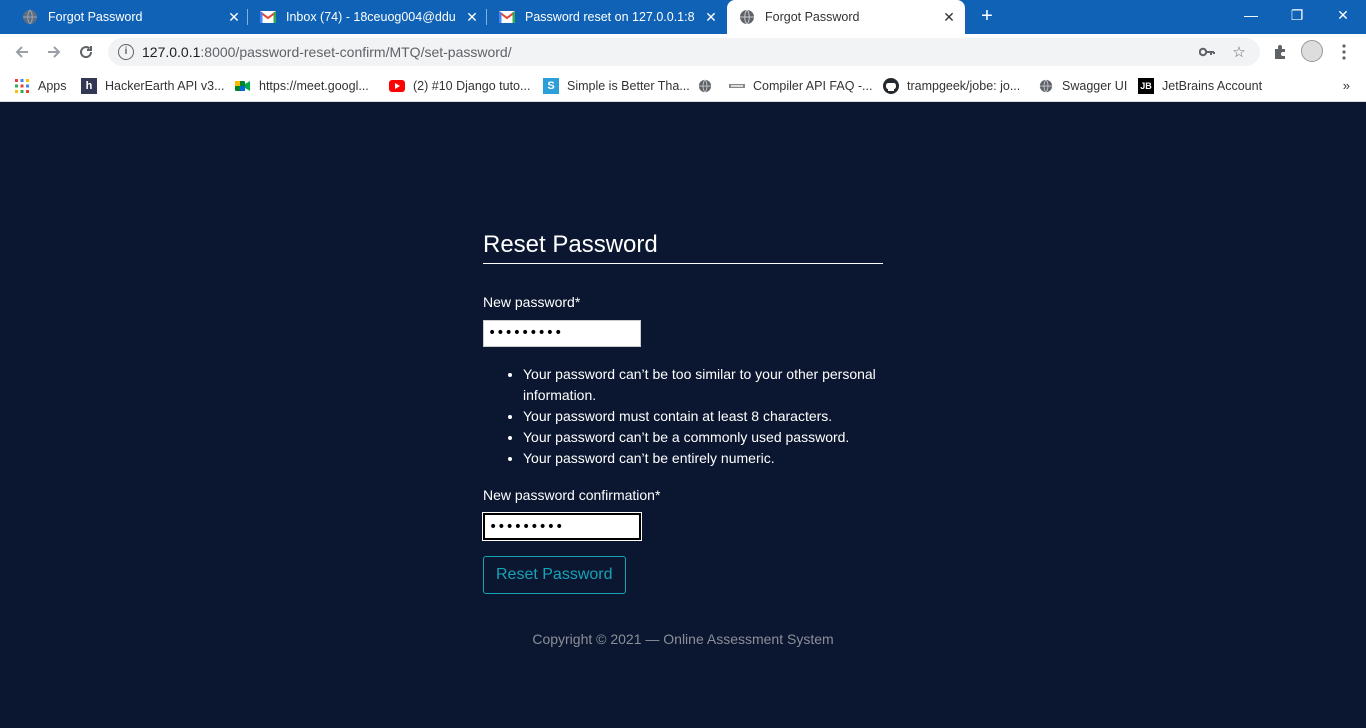 The height and width of the screenshot is (728, 1366). What do you see at coordinates (126, 52) in the screenshot?
I see `info-icon: i` at bounding box center [126, 52].